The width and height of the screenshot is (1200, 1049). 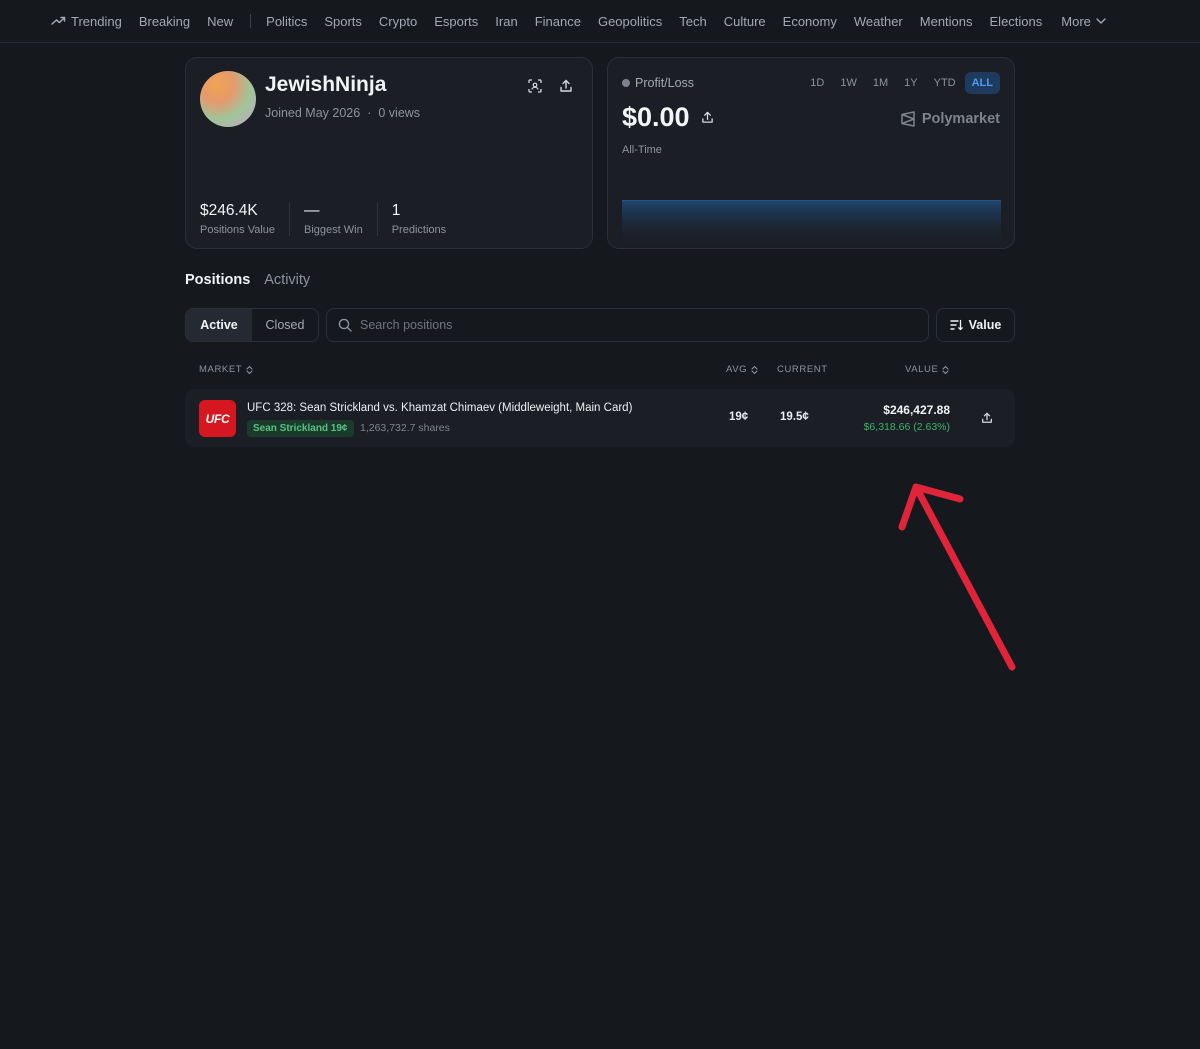 What do you see at coordinates (221, 369) in the screenshot?
I see `column-header-label: MARKET` at bounding box center [221, 369].